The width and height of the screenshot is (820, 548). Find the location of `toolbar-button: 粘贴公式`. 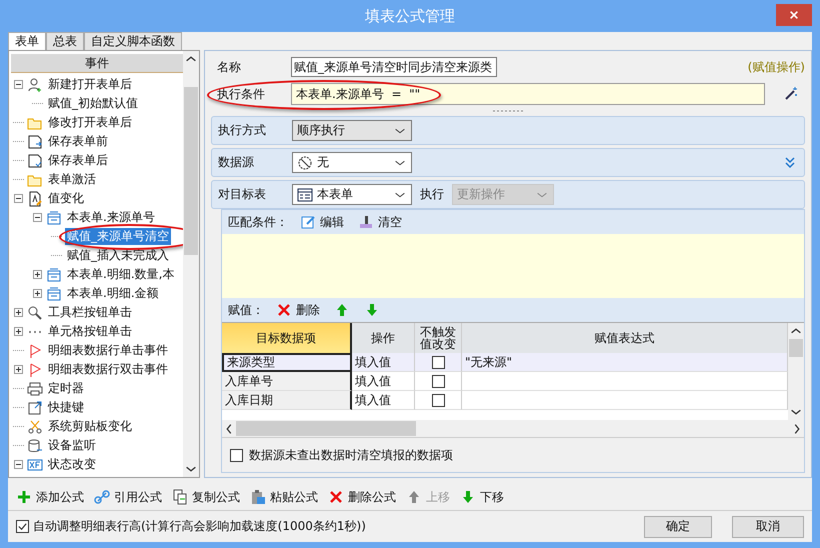

toolbar-button: 粘贴公式 is located at coordinates (284, 497).